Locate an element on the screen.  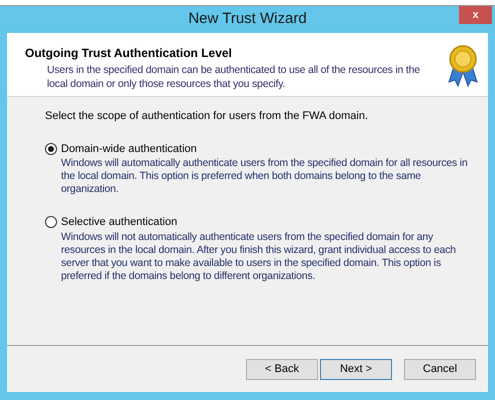
scope-prompt: Select the scope of authentication for users from the FWA domain. is located at coordinates (207, 116).